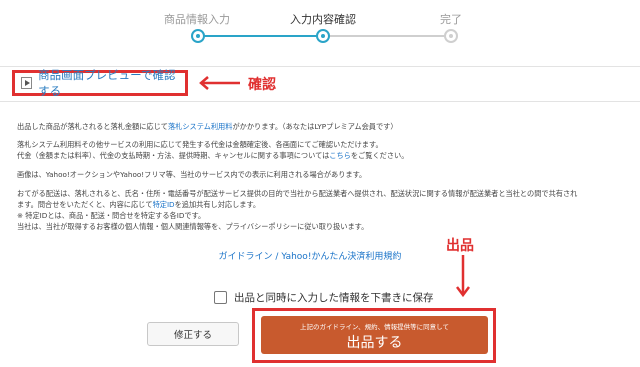 The width and height of the screenshot is (640, 367). I want to click on shipping-notice-line2: ます。問合せをいただくと、内容に応じて特定IDを追加共有し対応します。, so click(139, 204).